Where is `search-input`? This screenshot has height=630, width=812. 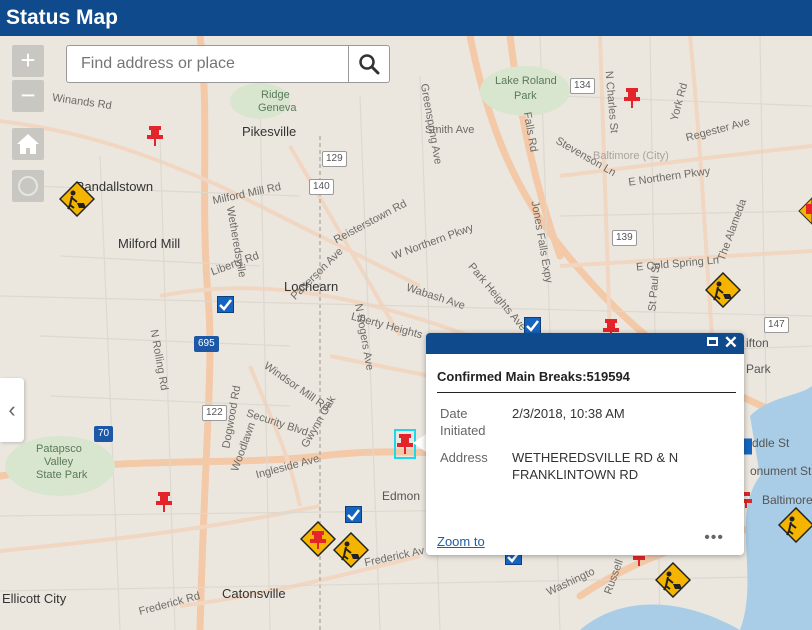
search-input is located at coordinates (208, 64).